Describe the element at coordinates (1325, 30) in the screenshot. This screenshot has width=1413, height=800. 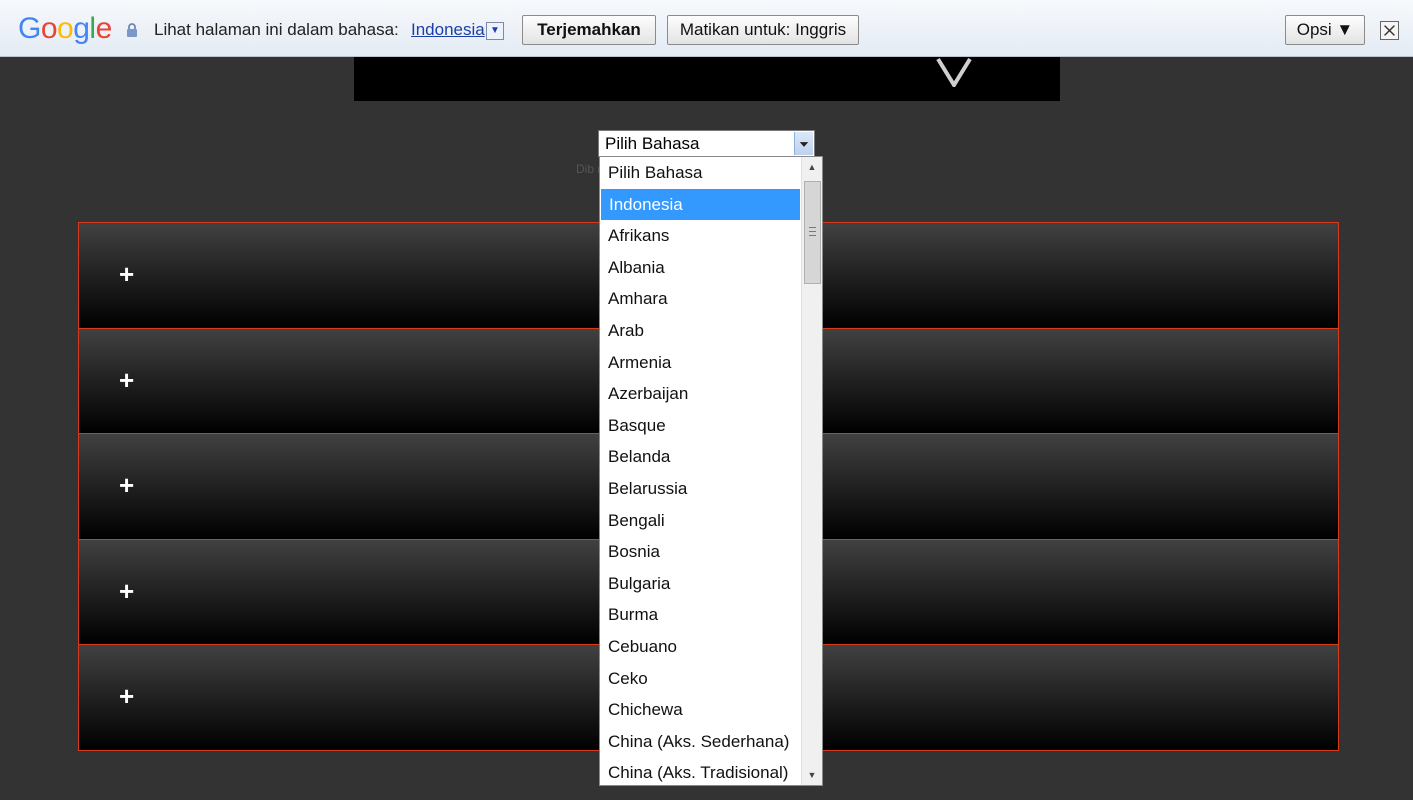
I see `options-button: Opsi ▼` at that location.